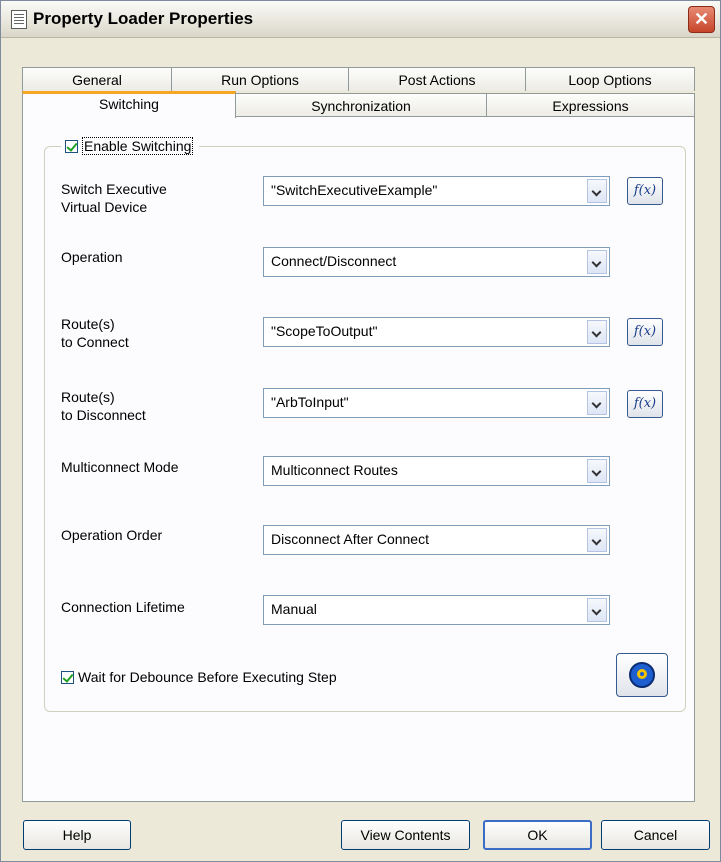 The image size is (721, 862). Describe the element at coordinates (19, 19) in the screenshot. I see `document-icon` at that location.